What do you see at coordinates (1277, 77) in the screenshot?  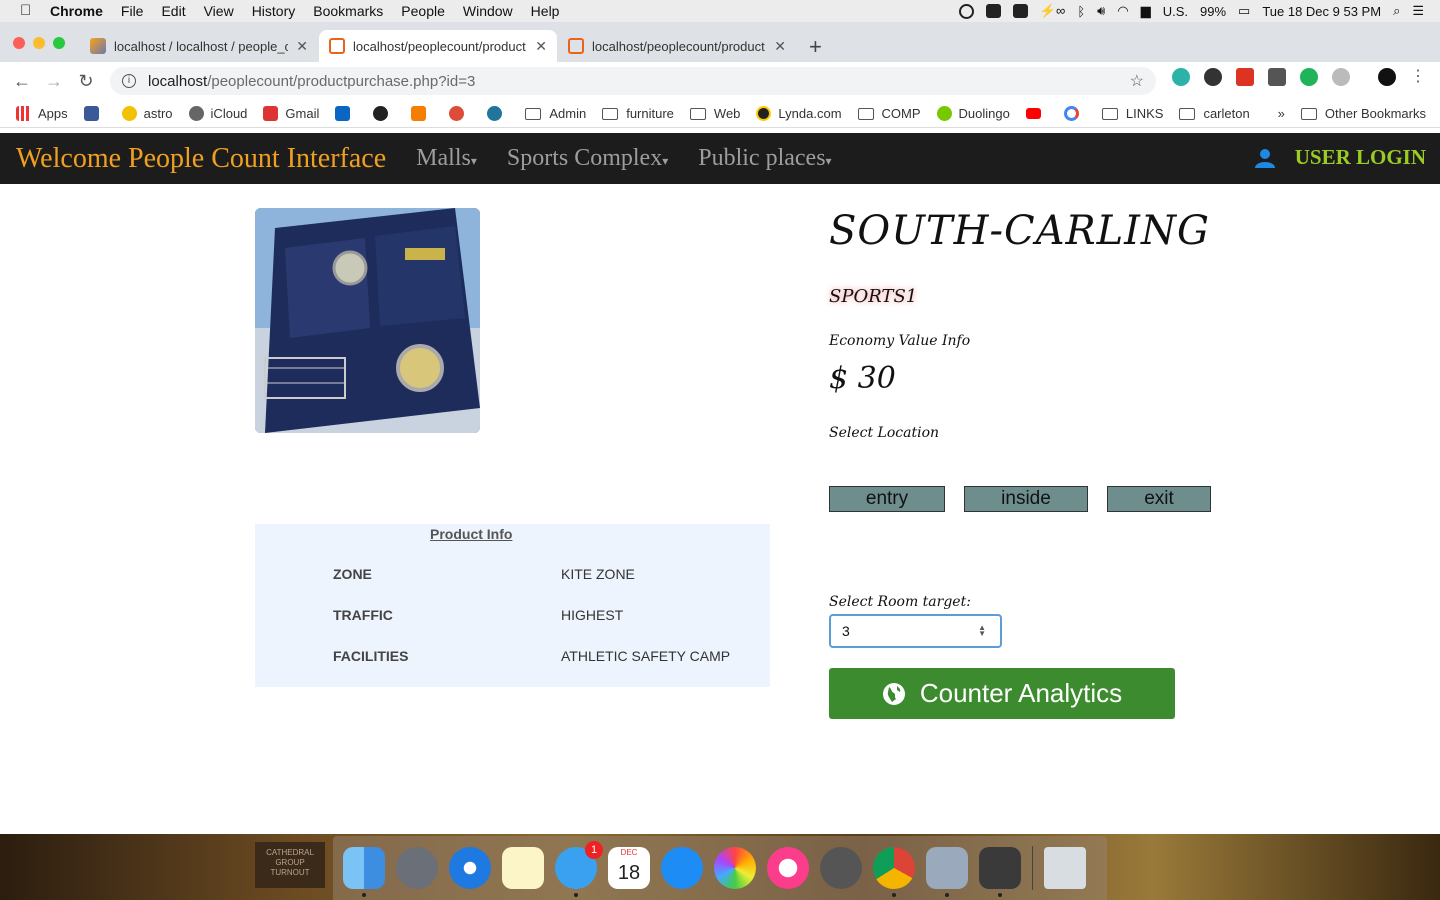 I see `extension-t-icon` at bounding box center [1277, 77].